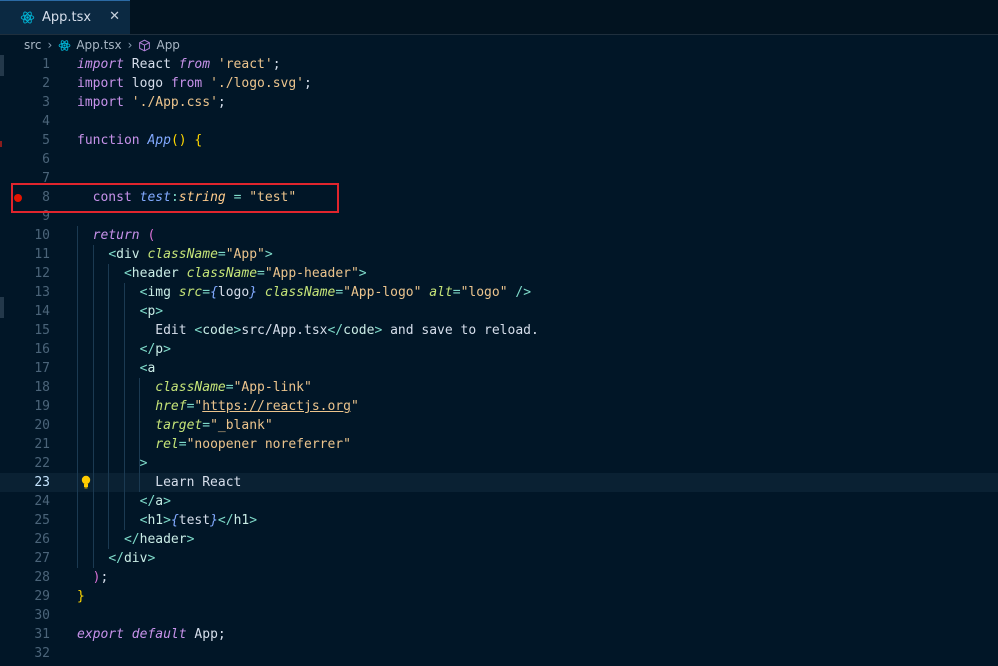 The height and width of the screenshot is (666, 998). What do you see at coordinates (499, 159) in the screenshot?
I see `code-line: 6` at bounding box center [499, 159].